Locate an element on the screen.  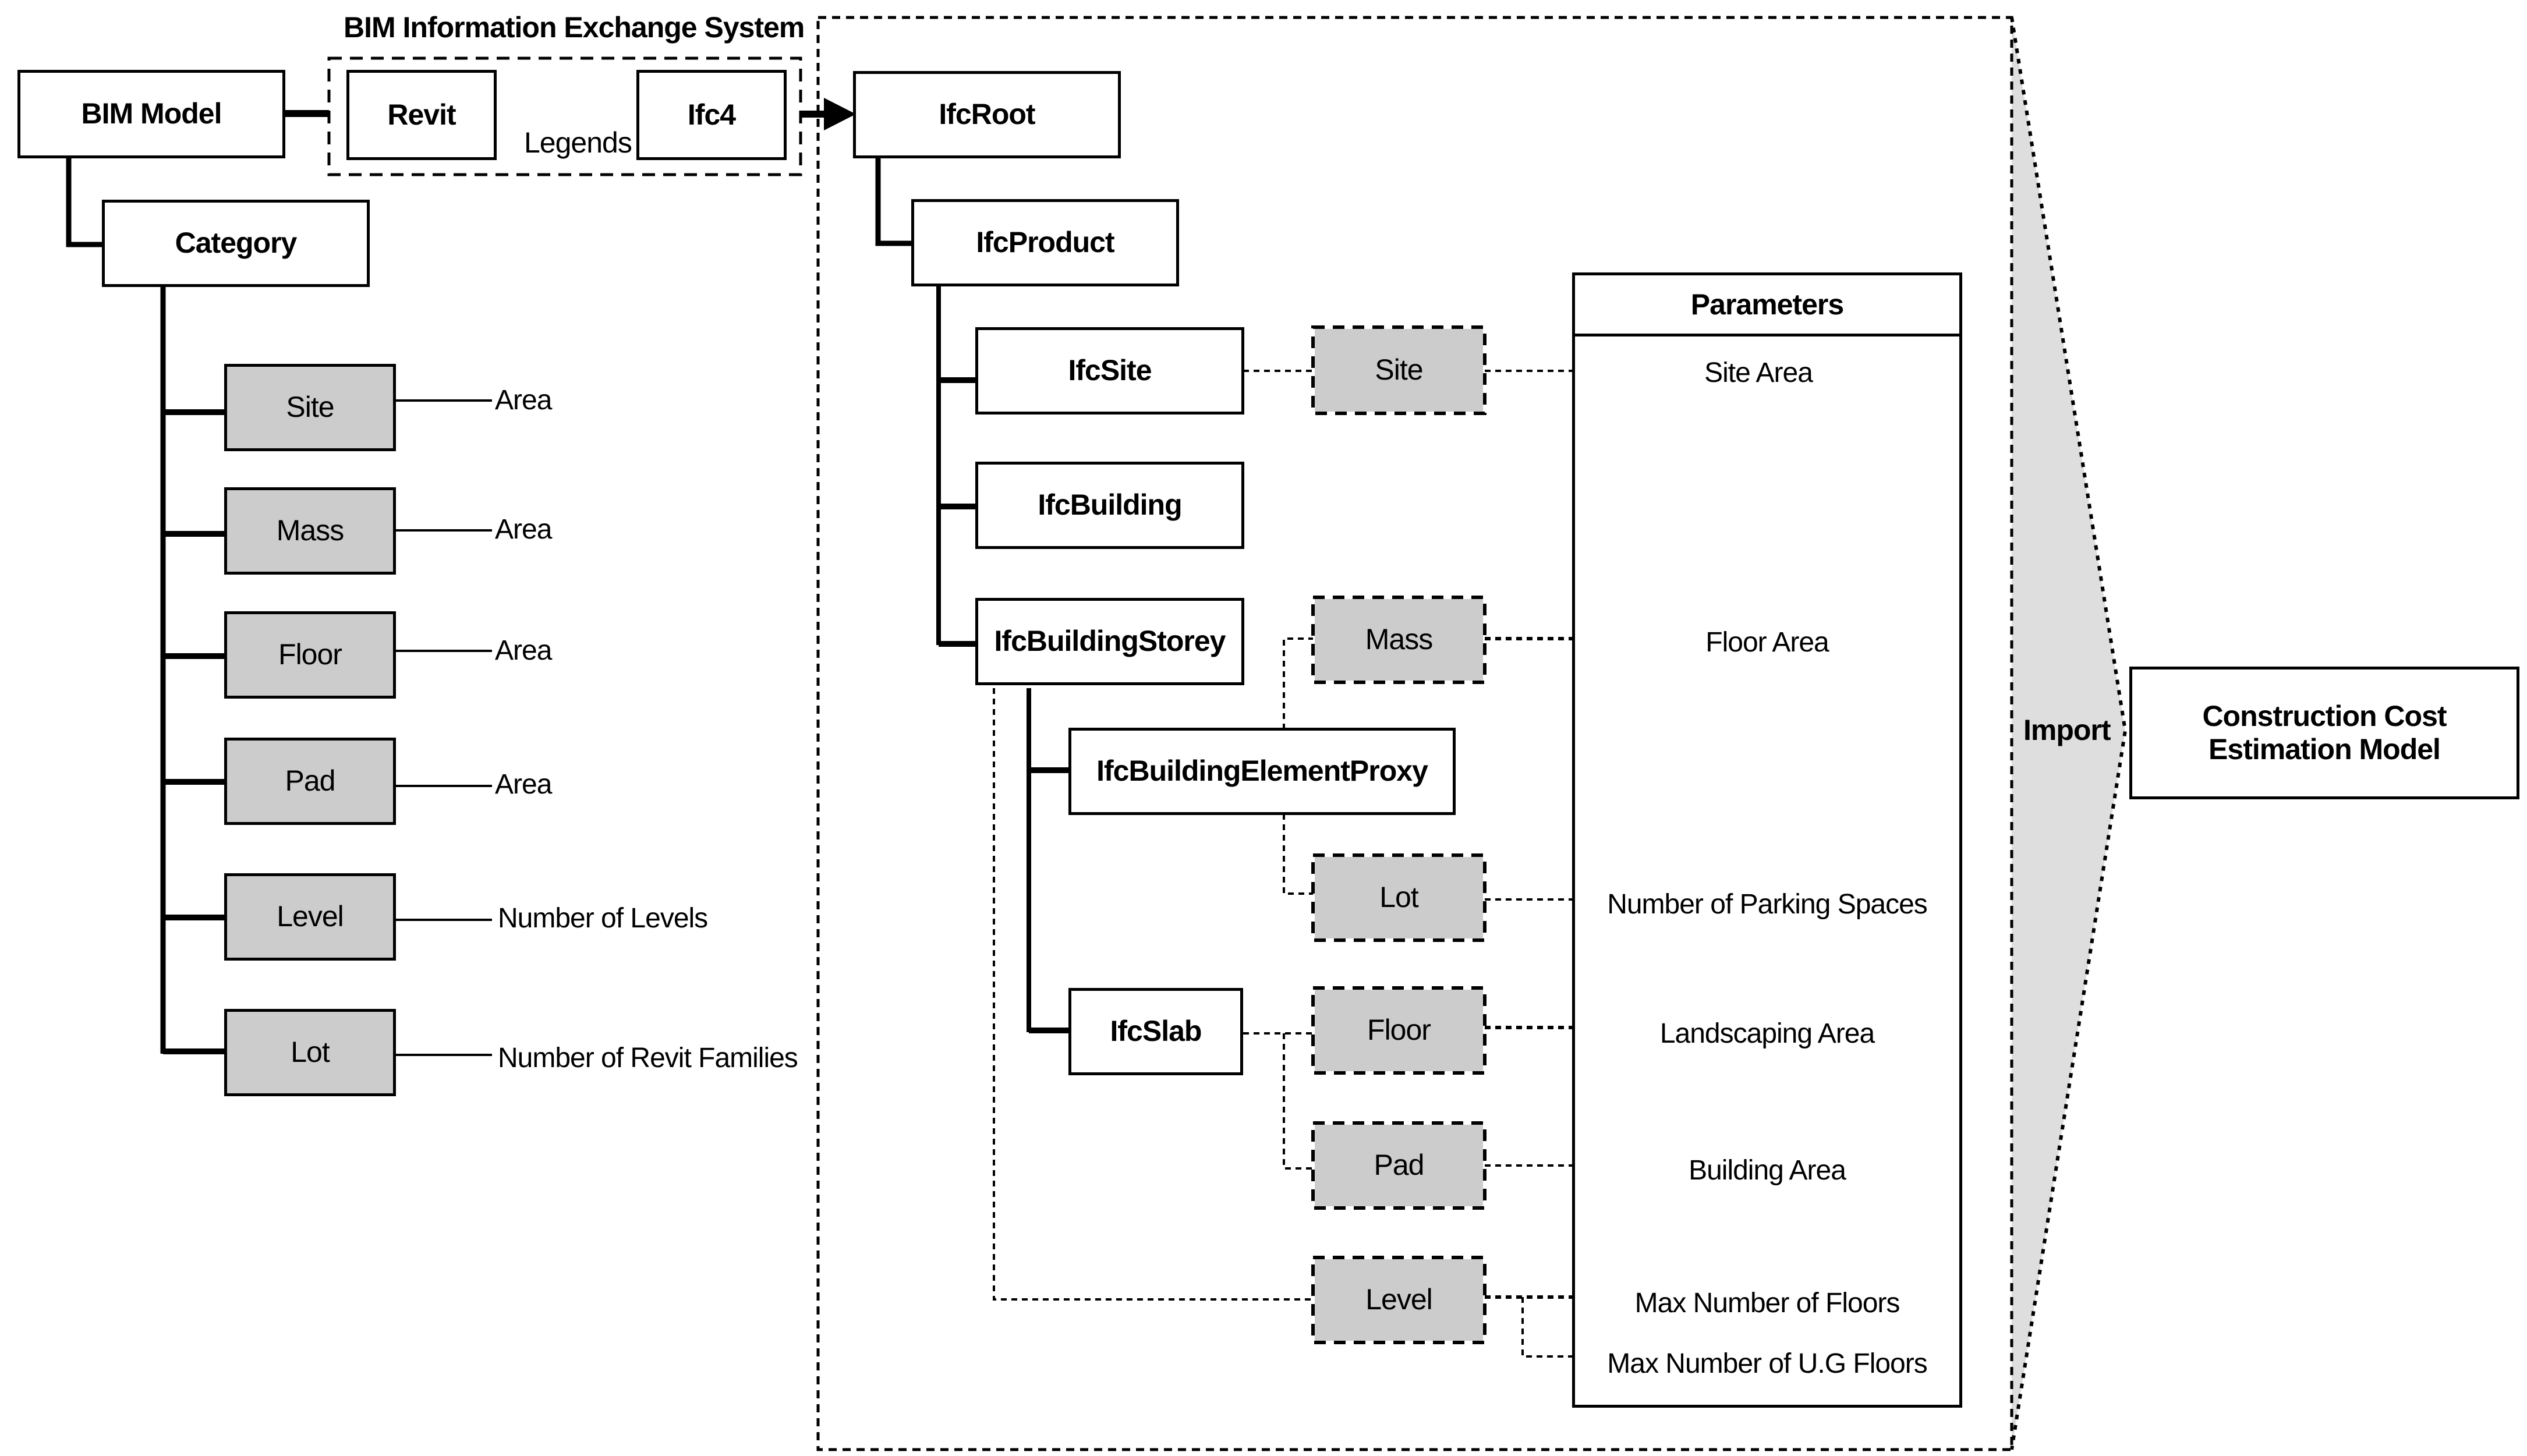
slab-to-pad is located at coordinates (1298, 1101).